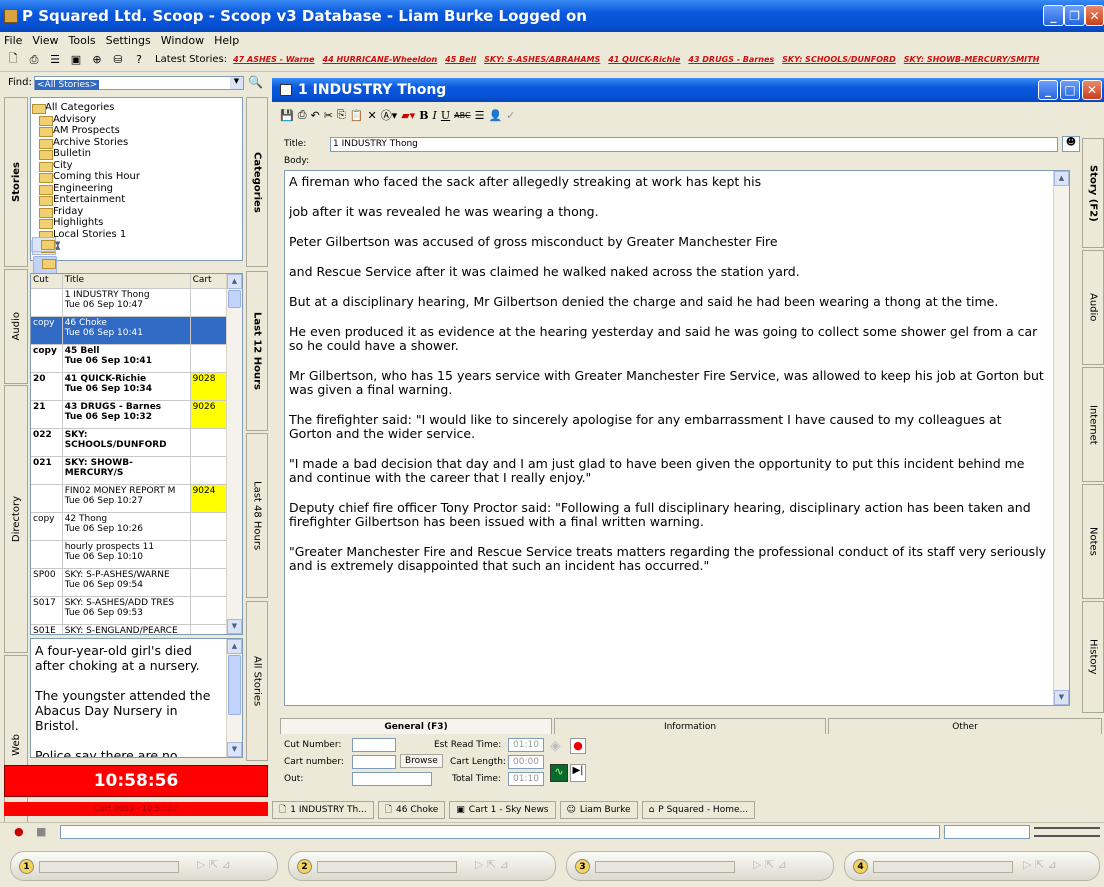 The width and height of the screenshot is (1104, 887). Describe the element at coordinates (1092, 90) in the screenshot. I see `story-close-button: ✕` at that location.